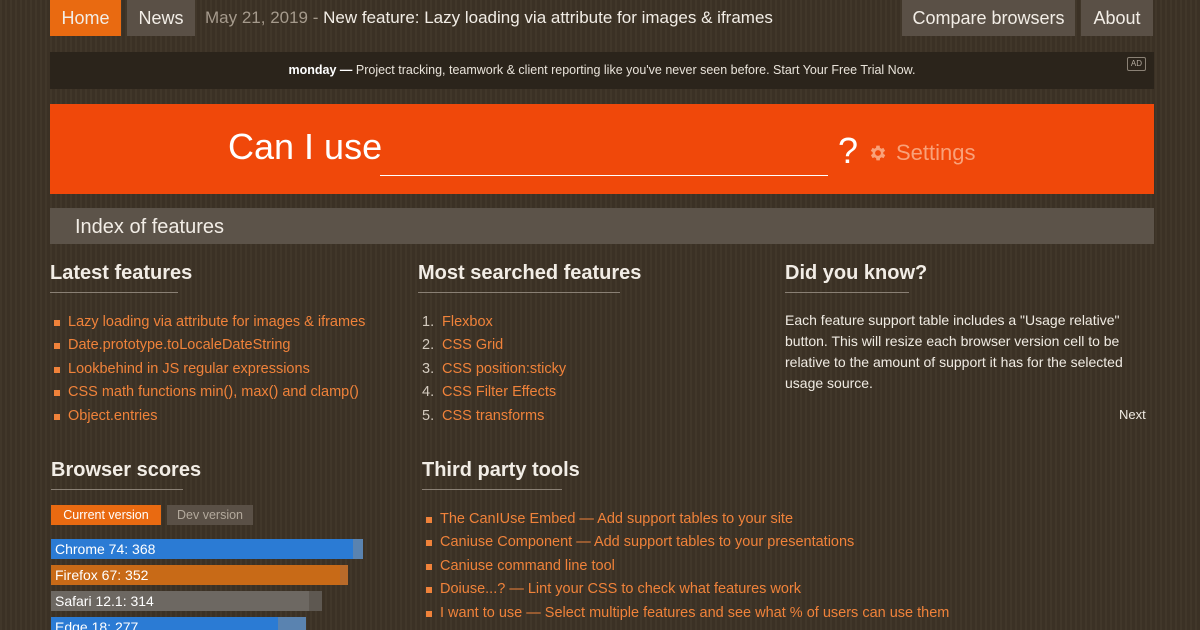  What do you see at coordinates (106, 515) in the screenshot?
I see `tab-current-version: Current version` at bounding box center [106, 515].